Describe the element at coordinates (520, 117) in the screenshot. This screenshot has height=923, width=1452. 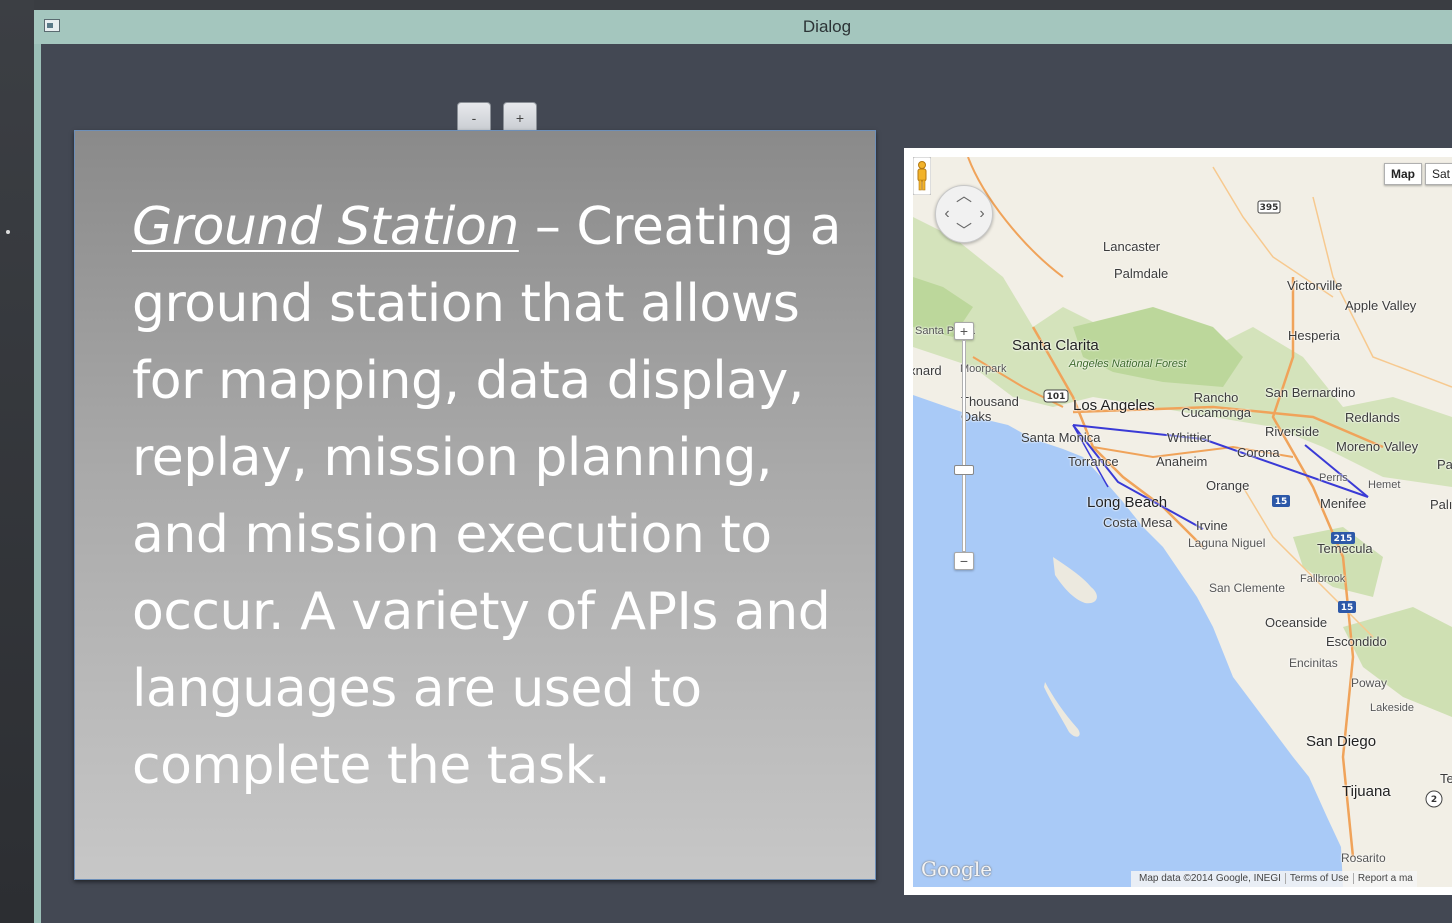
I see `zoom-in-button: +` at that location.